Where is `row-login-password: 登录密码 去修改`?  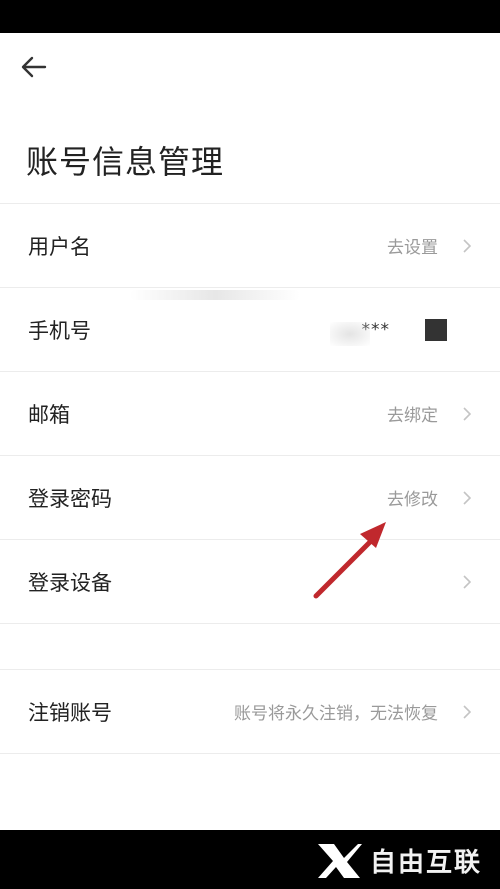
row-login-password: 登录密码 去修改 is located at coordinates (250, 497).